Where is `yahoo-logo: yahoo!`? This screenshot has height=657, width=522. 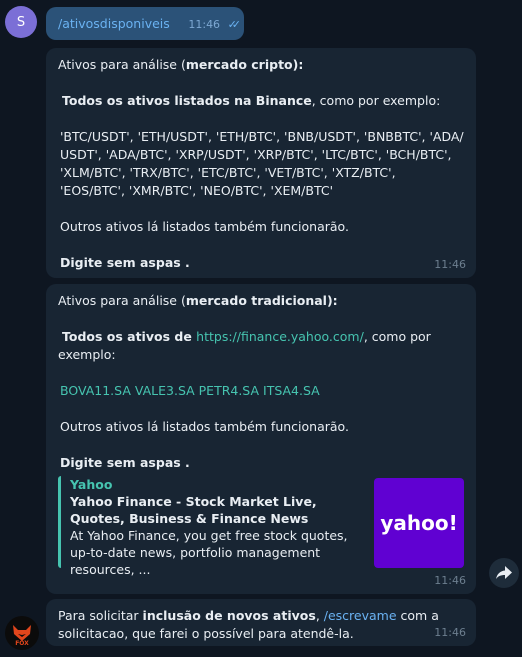 yahoo-logo: yahoo! is located at coordinates (419, 523).